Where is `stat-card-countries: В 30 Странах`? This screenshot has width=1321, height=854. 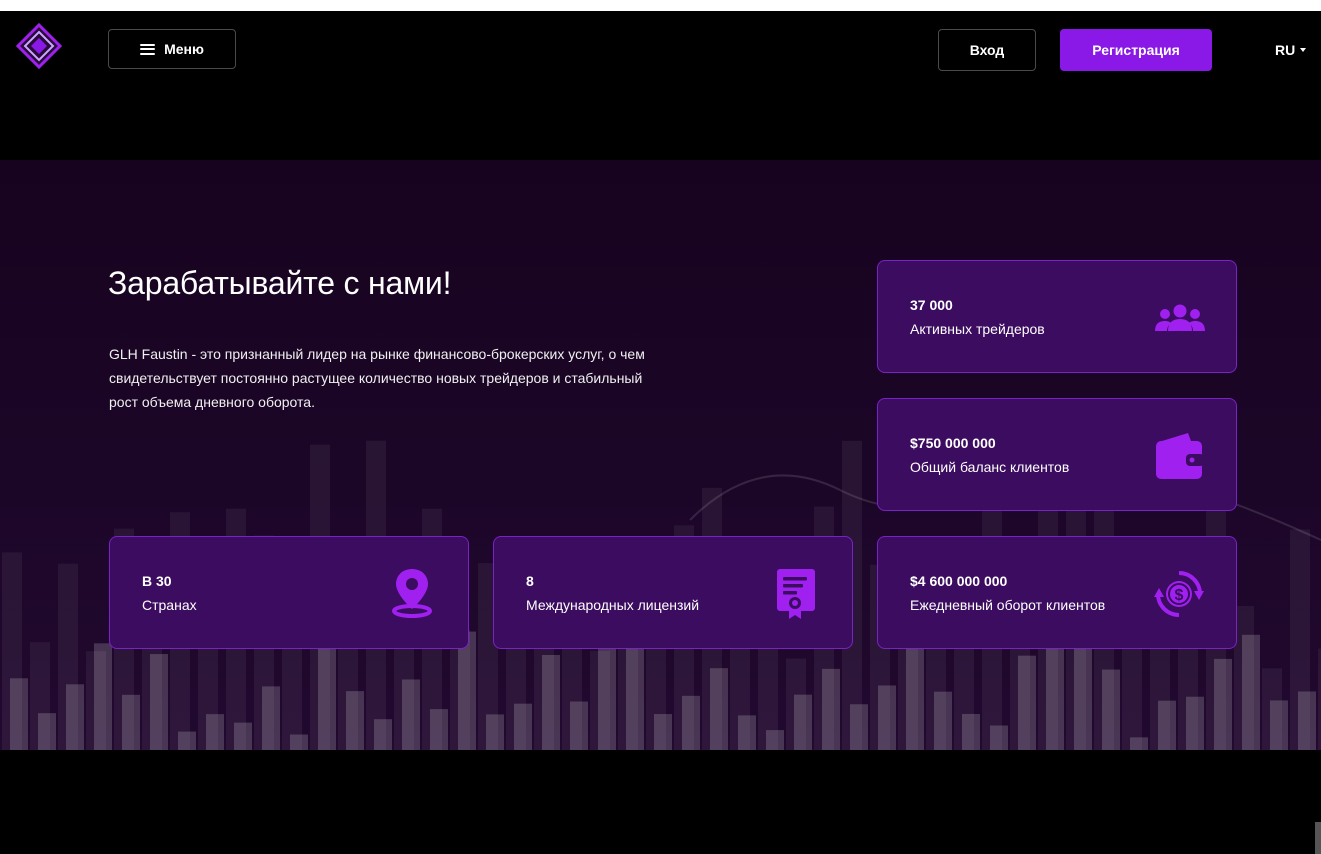
stat-card-countries: В 30 Странах is located at coordinates (289, 592).